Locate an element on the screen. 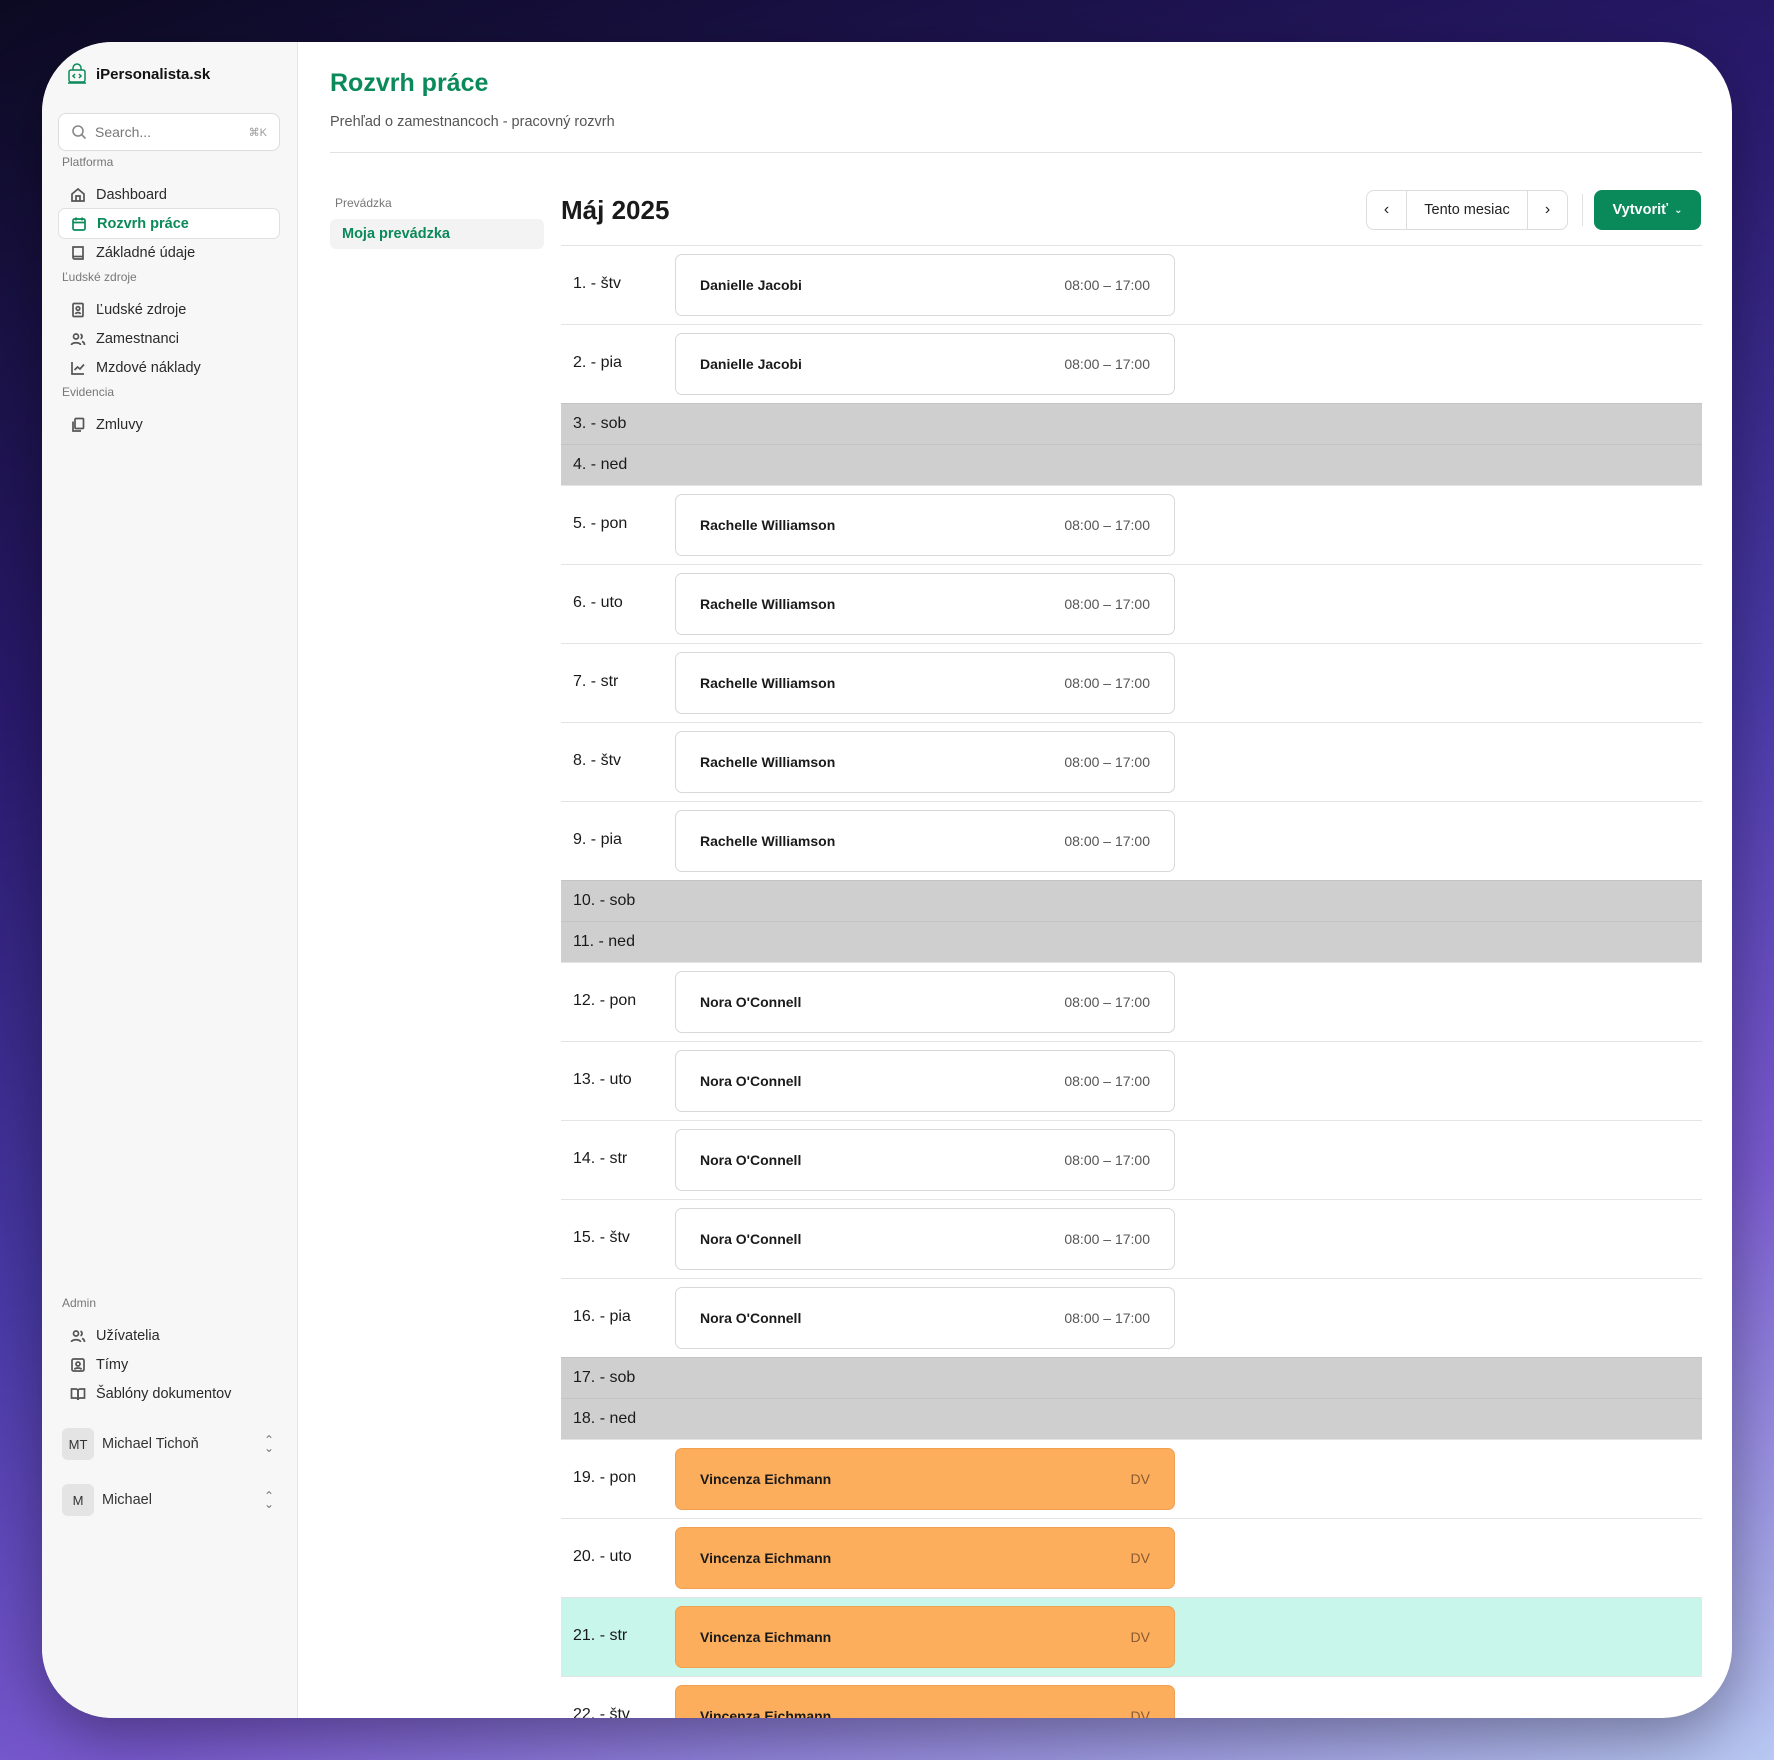 The image size is (1774, 1760). sidebar-item-contracts: Zmluvy is located at coordinates (169, 424).